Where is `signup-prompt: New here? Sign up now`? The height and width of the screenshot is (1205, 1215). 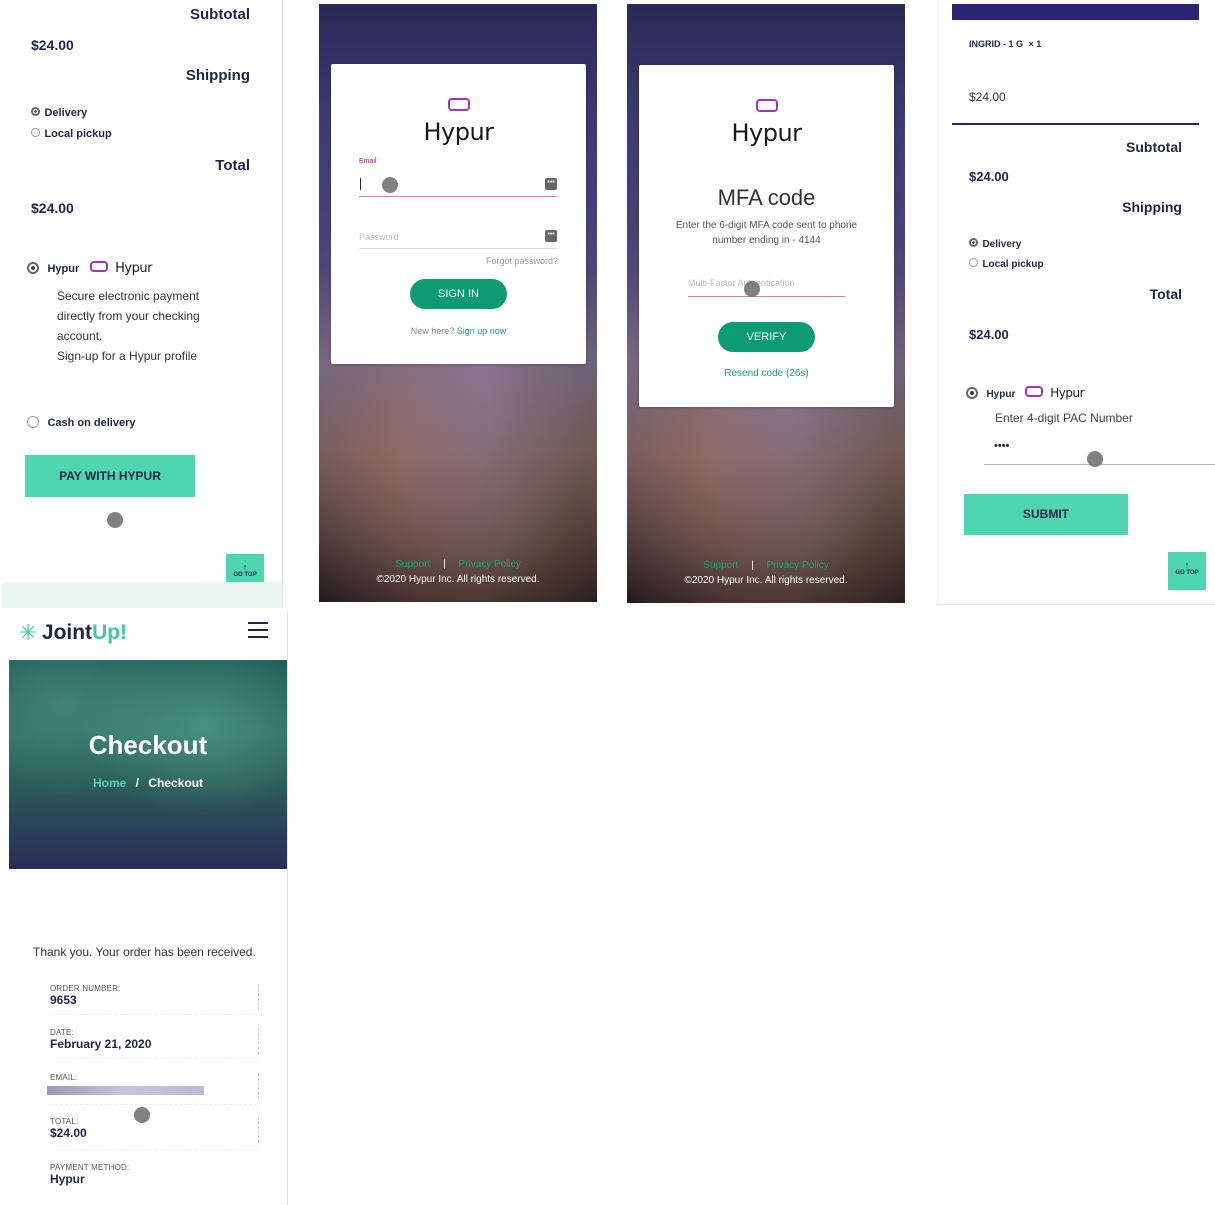 signup-prompt: New here? Sign up now is located at coordinates (458, 331).